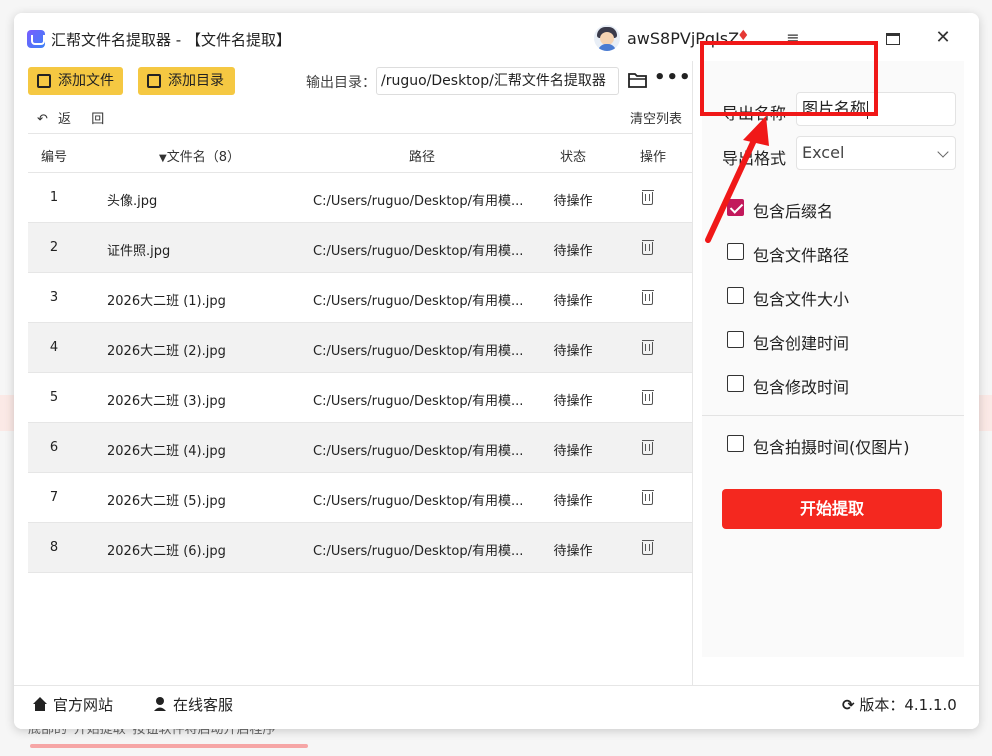 The image size is (992, 756). What do you see at coordinates (72, 704) in the screenshot?
I see `official-website-link: 官方网站` at bounding box center [72, 704].